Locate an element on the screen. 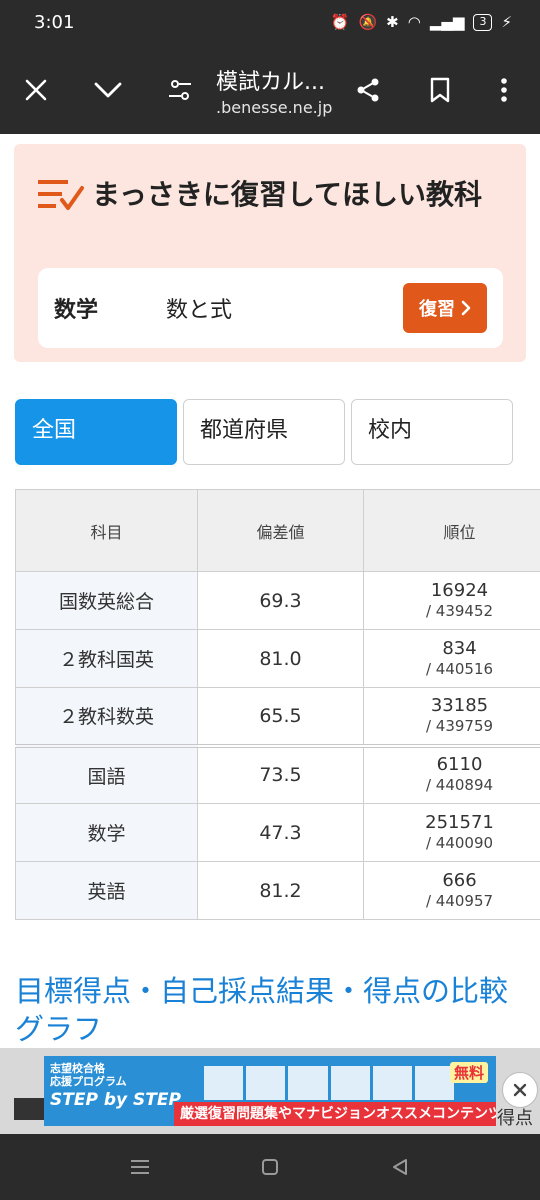  tab-prefecture: 都道府県 is located at coordinates (264, 432).